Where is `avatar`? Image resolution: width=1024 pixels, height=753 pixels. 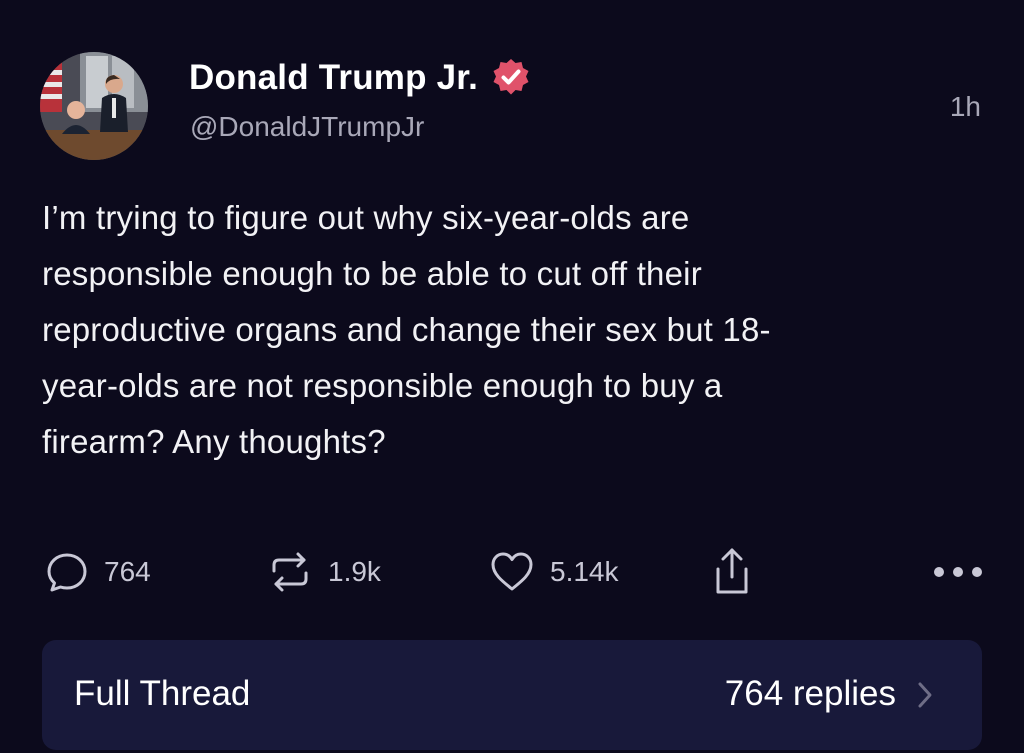
avatar is located at coordinates (94, 106).